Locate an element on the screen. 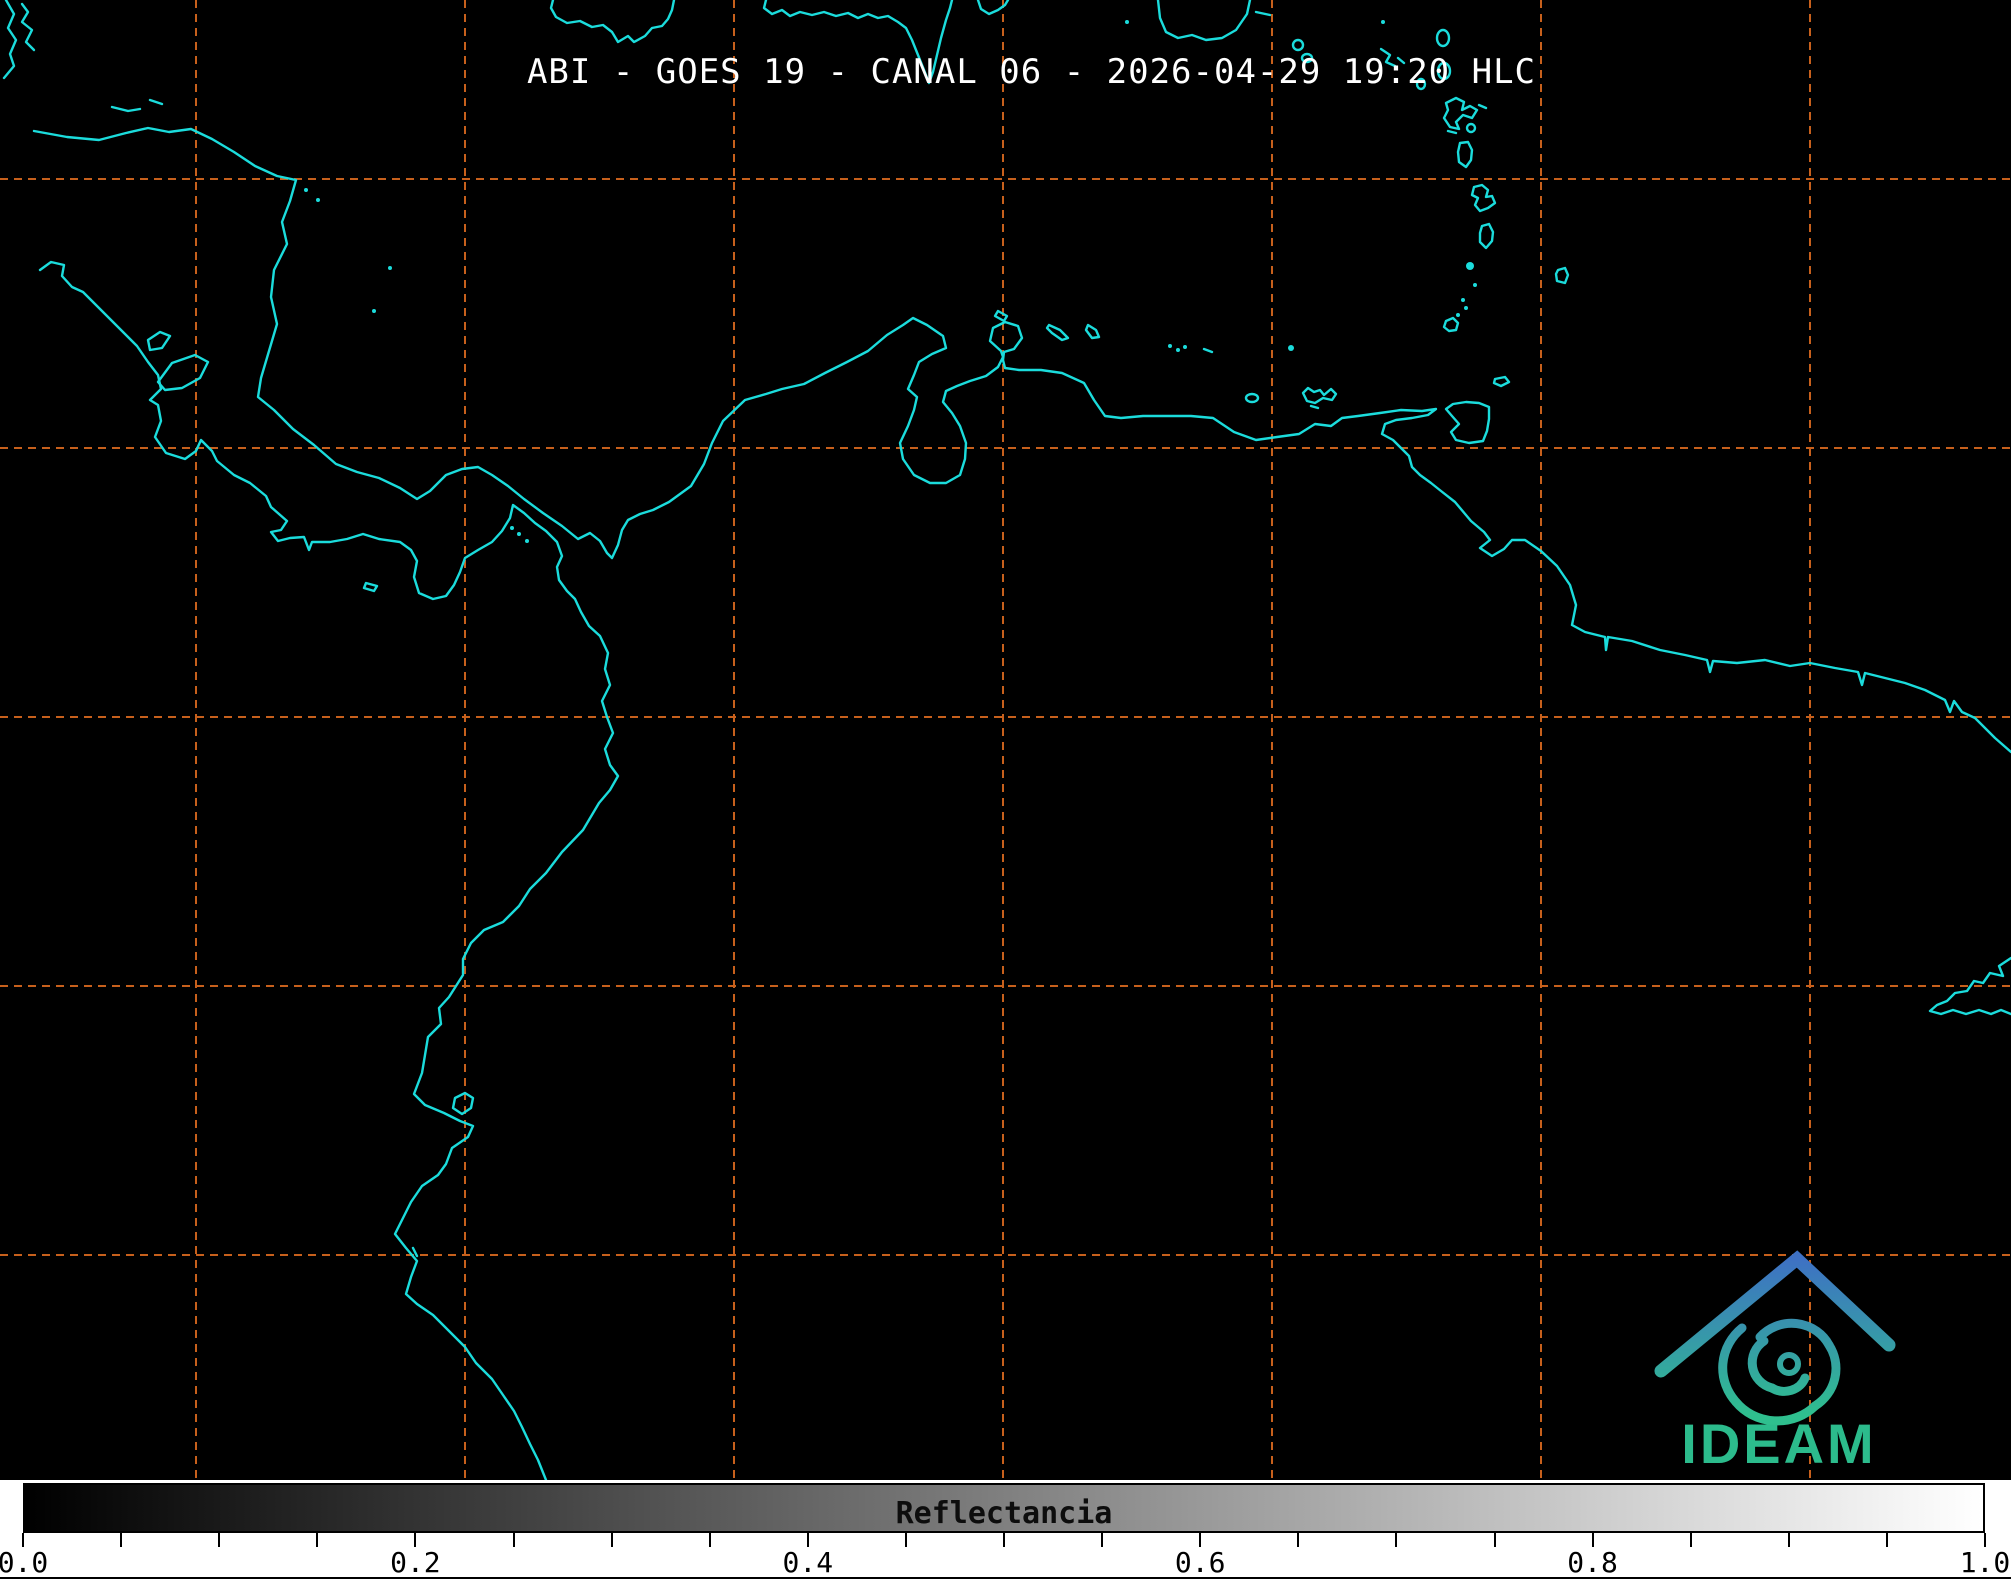 The width and height of the screenshot is (2011, 1579). colorbar-tick-label: 0.0 is located at coordinates (24, 1562).